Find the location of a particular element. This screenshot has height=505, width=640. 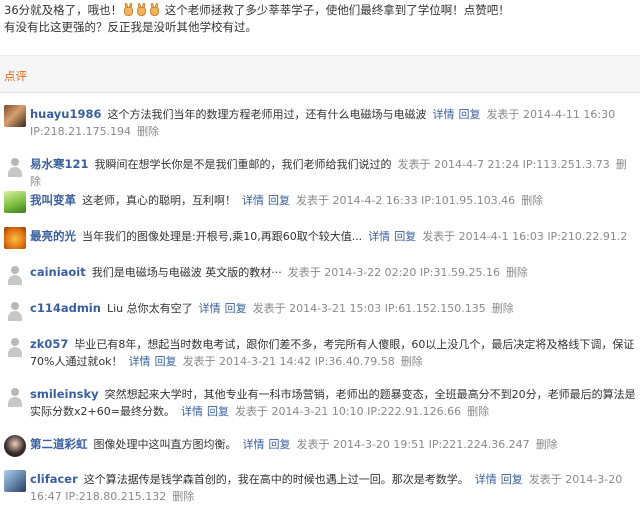

comment-ip: IP:61.152.150.135 is located at coordinates (435, 308).